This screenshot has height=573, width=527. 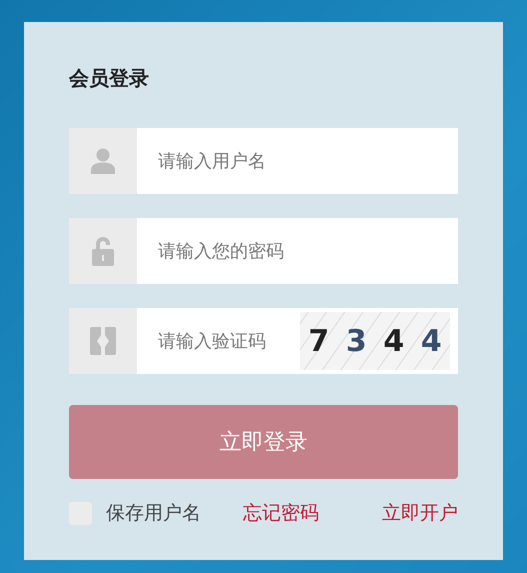 I want to click on code-icon, so click(x=103, y=341).